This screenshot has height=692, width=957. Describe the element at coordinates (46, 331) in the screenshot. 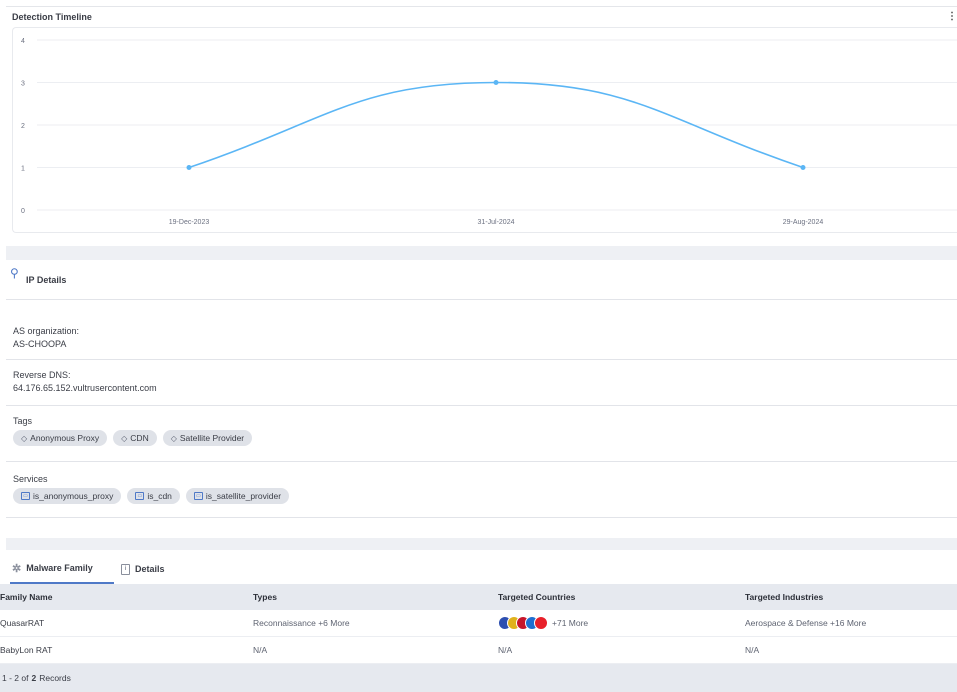

I see `as-organization-label: AS organization:` at that location.